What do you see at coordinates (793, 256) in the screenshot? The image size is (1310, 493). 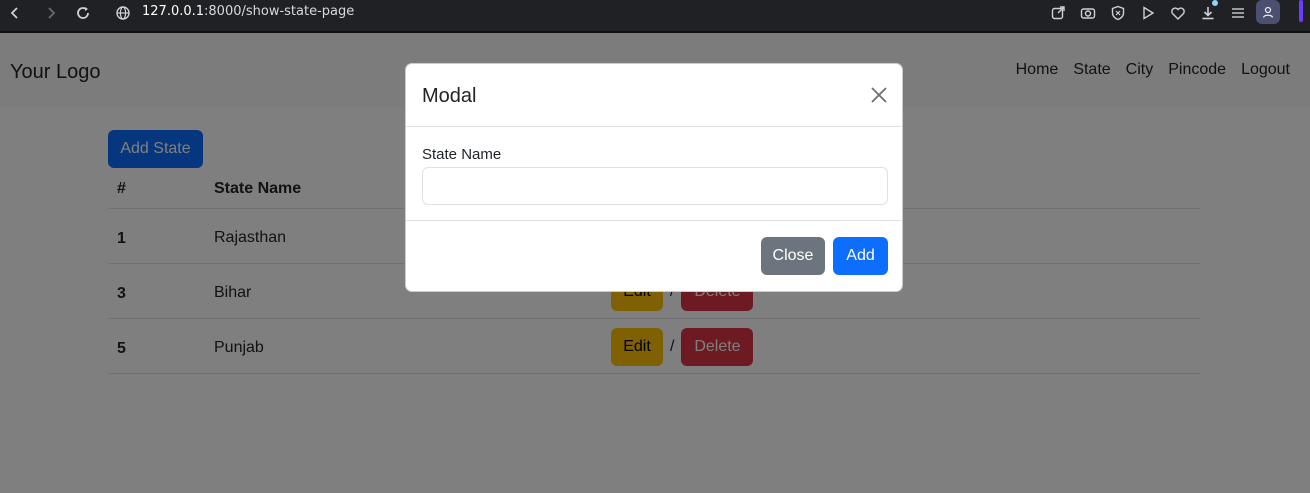 I see `close-button: Close` at bounding box center [793, 256].